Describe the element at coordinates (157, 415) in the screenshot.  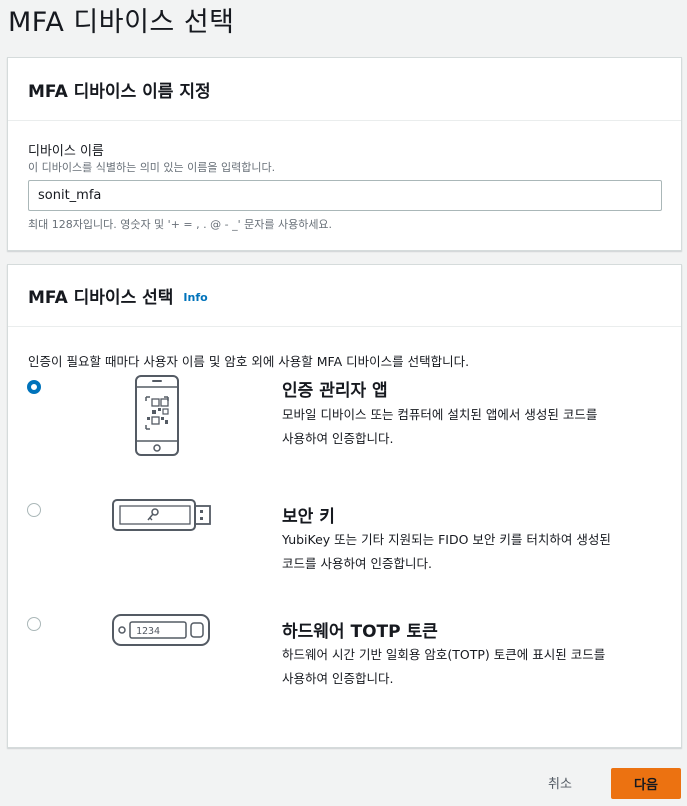
I see `phone-qr-icon` at that location.